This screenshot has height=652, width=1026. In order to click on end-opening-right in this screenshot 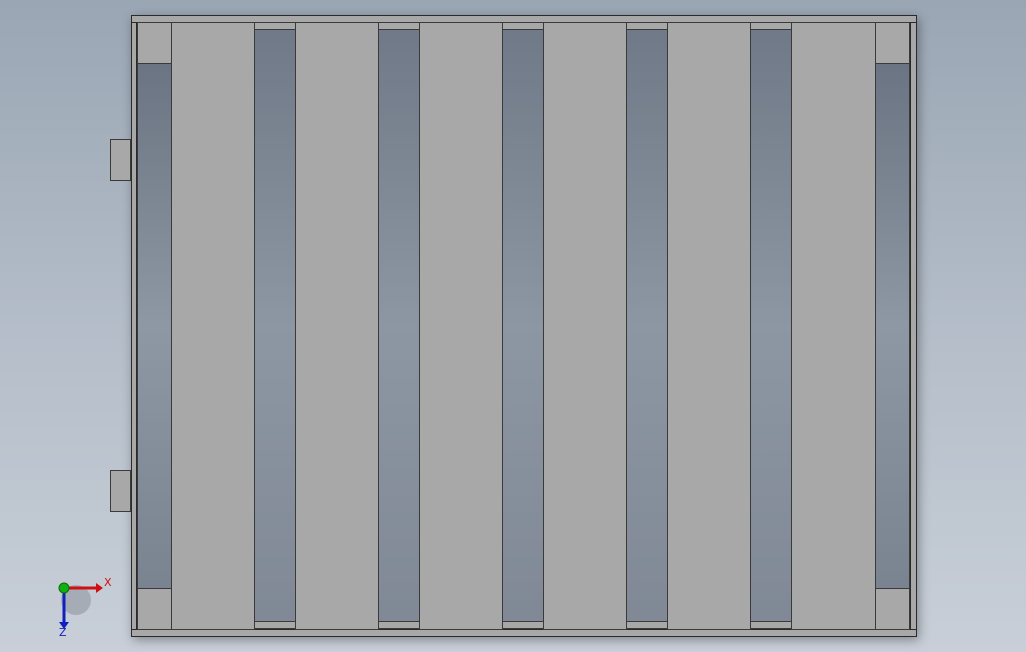, I will do `click(892, 325)`.